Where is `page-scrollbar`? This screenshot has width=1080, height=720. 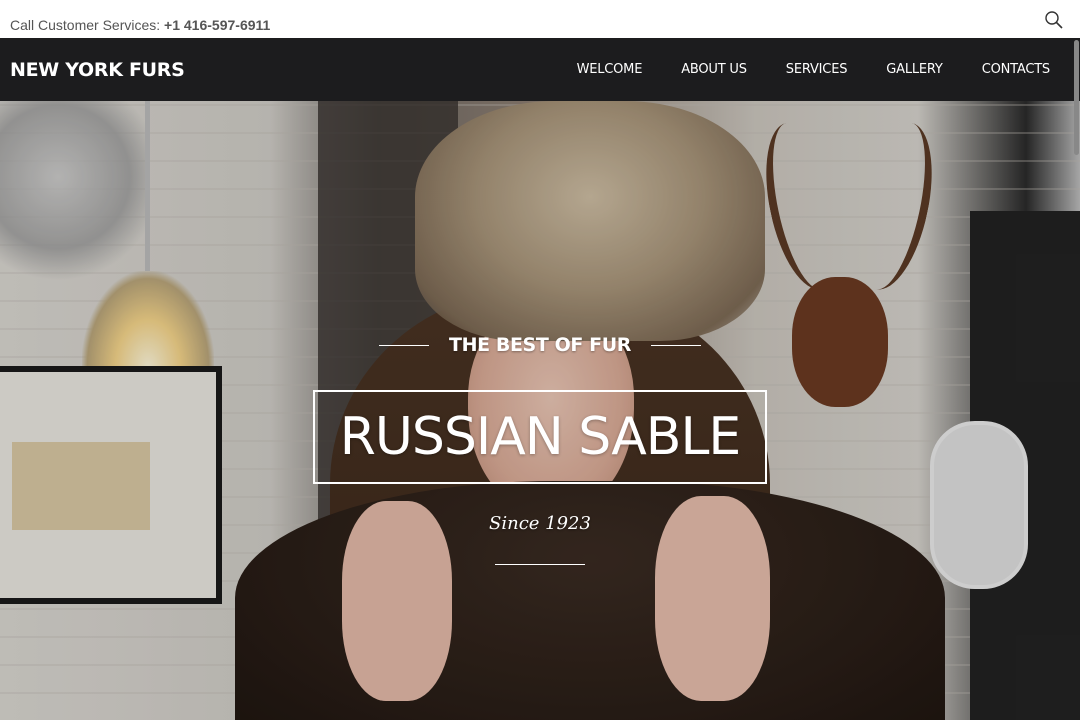
page-scrollbar is located at coordinates (1076, 379).